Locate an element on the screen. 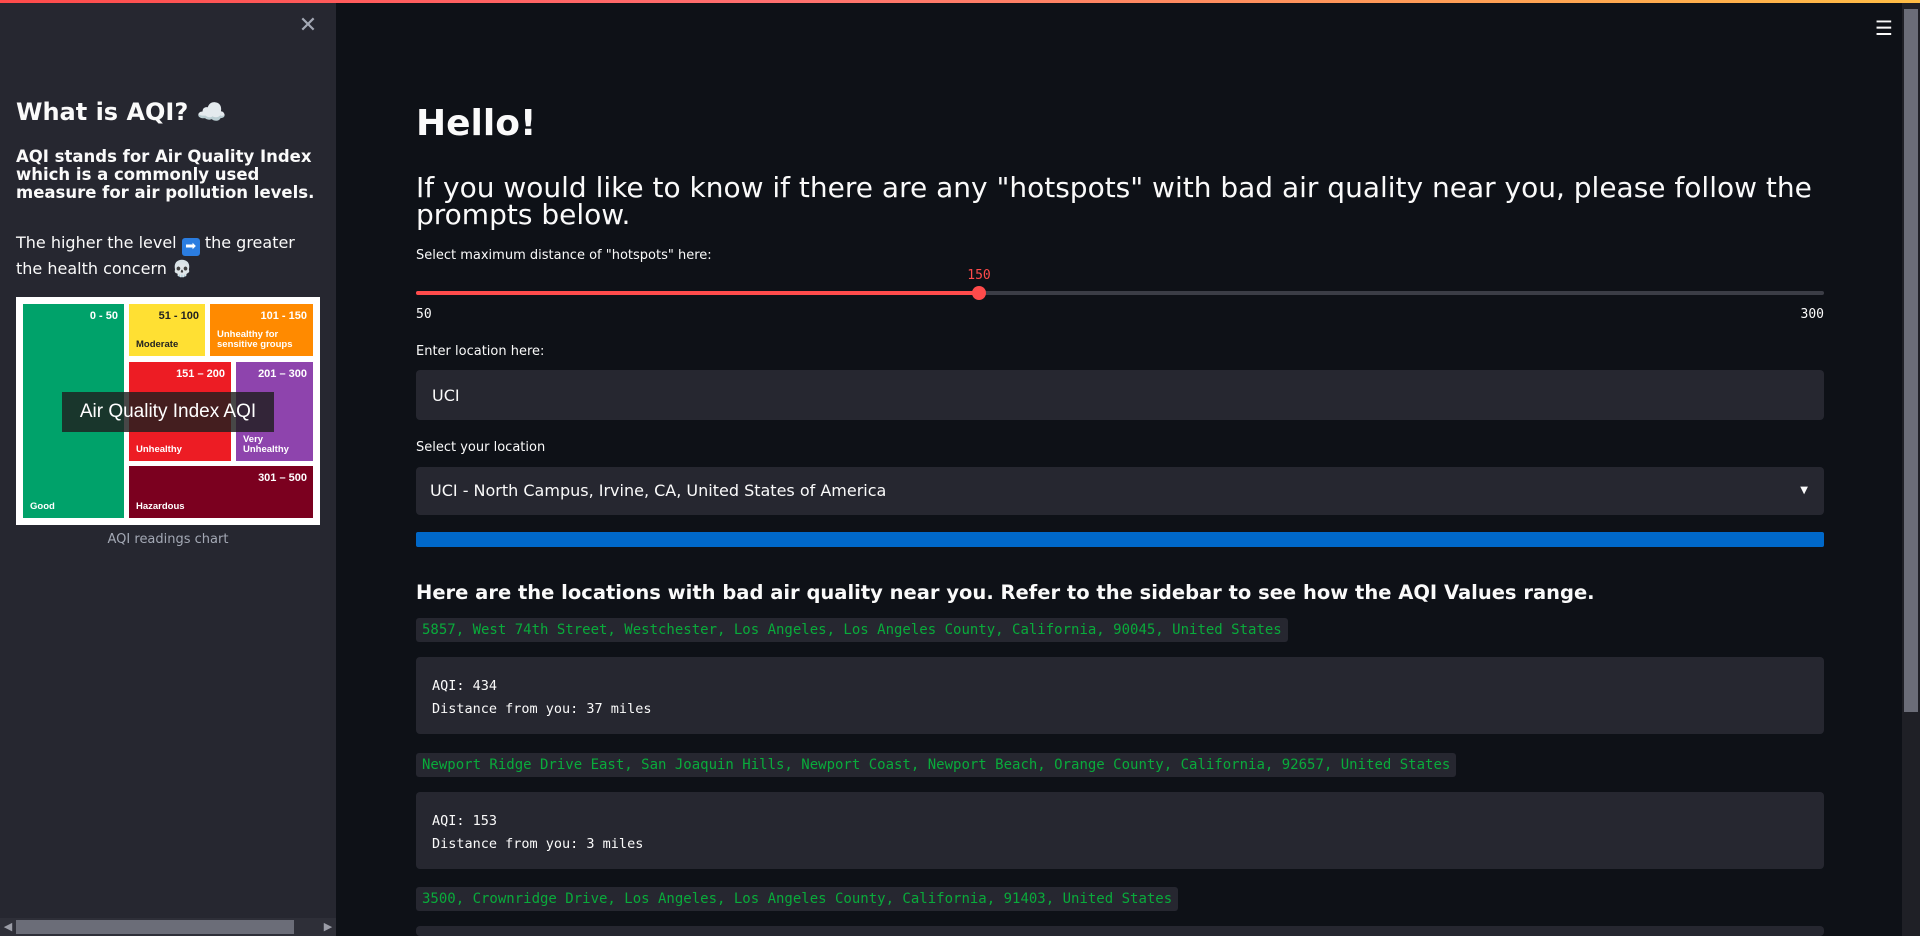 The width and height of the screenshot is (1920, 936). right-arrow-icon: ➡ is located at coordinates (190, 247).